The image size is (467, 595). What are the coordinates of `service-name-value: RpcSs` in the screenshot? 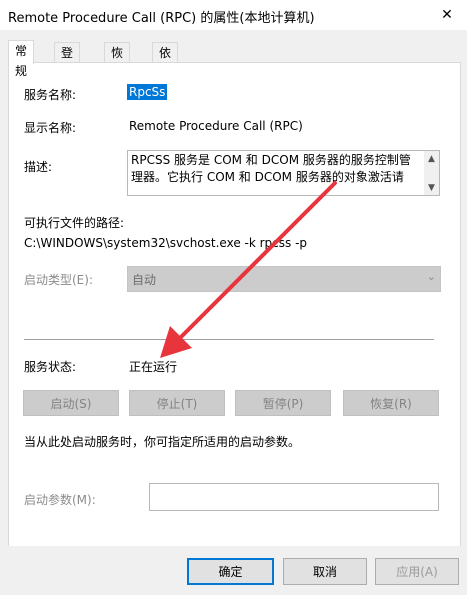 It's located at (147, 92).